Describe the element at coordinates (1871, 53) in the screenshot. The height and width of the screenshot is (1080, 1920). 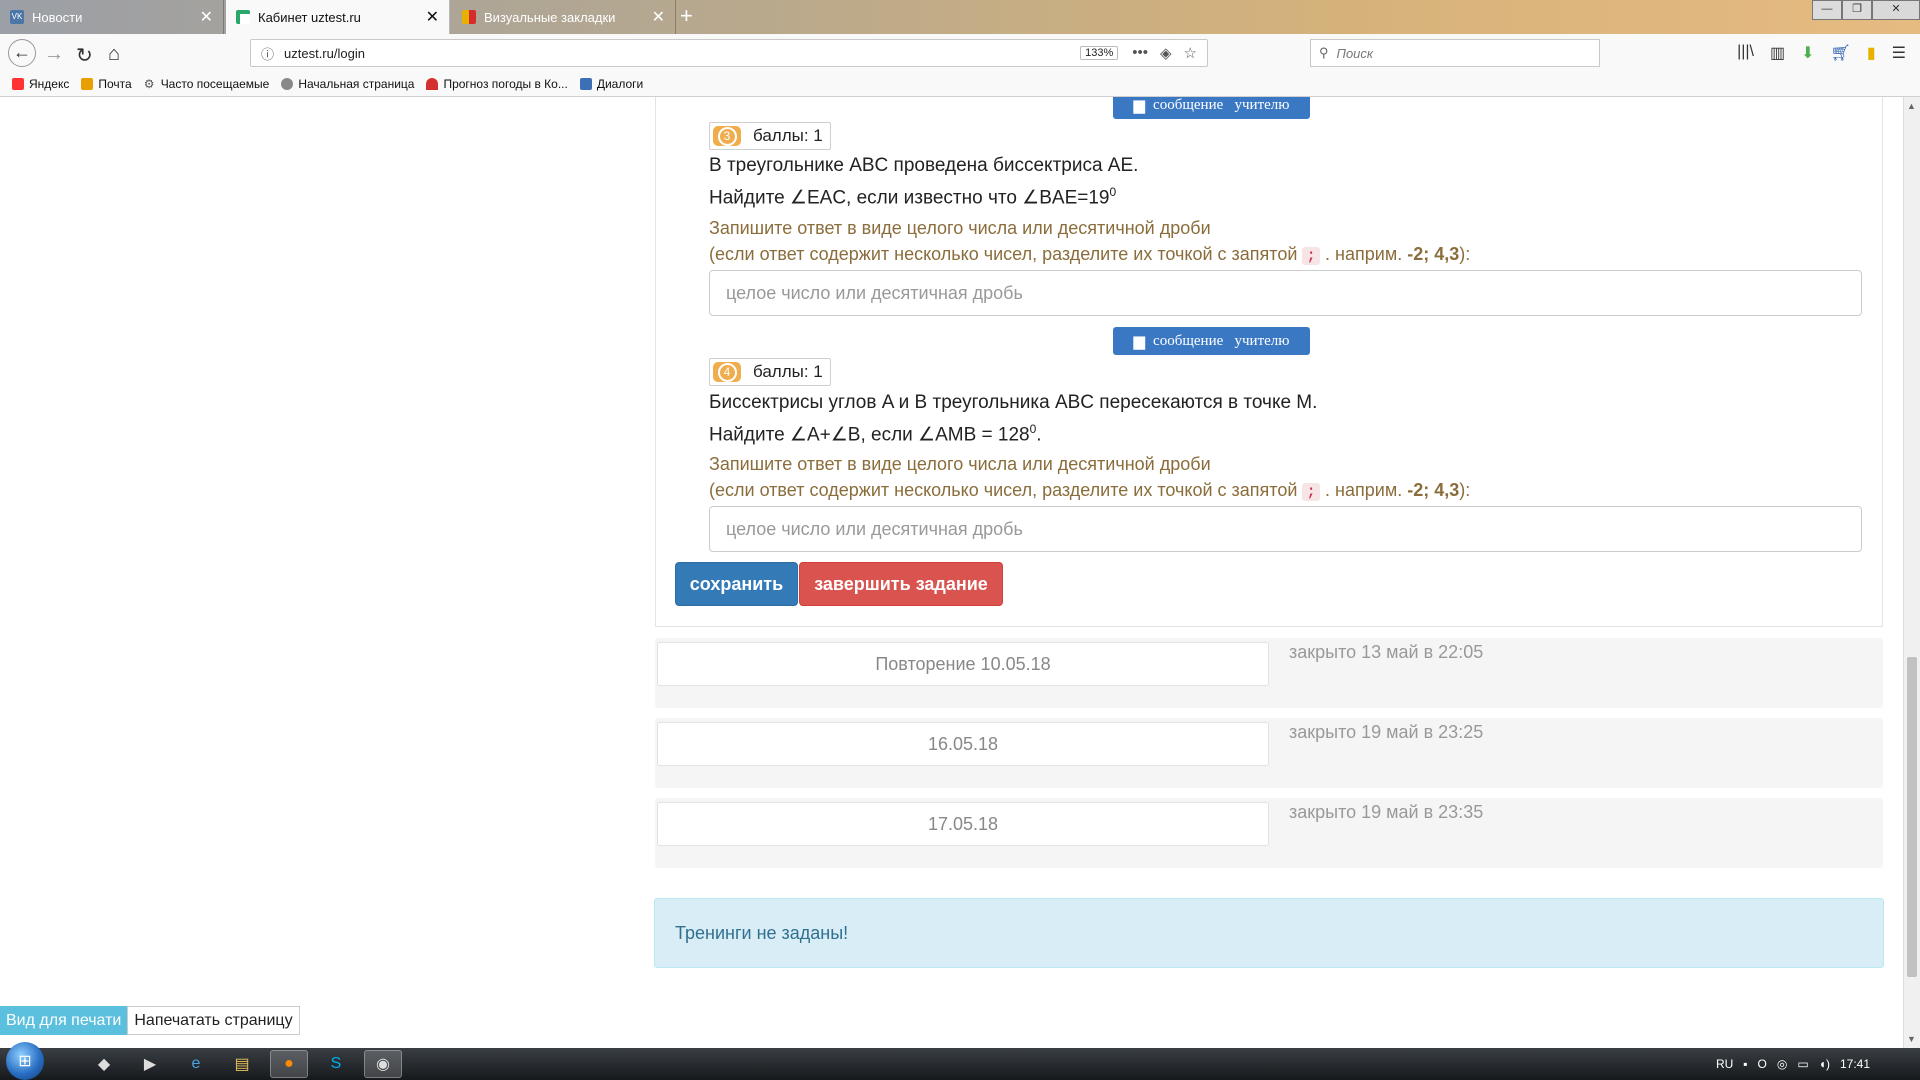
I see `extension-icon: ▮` at that location.